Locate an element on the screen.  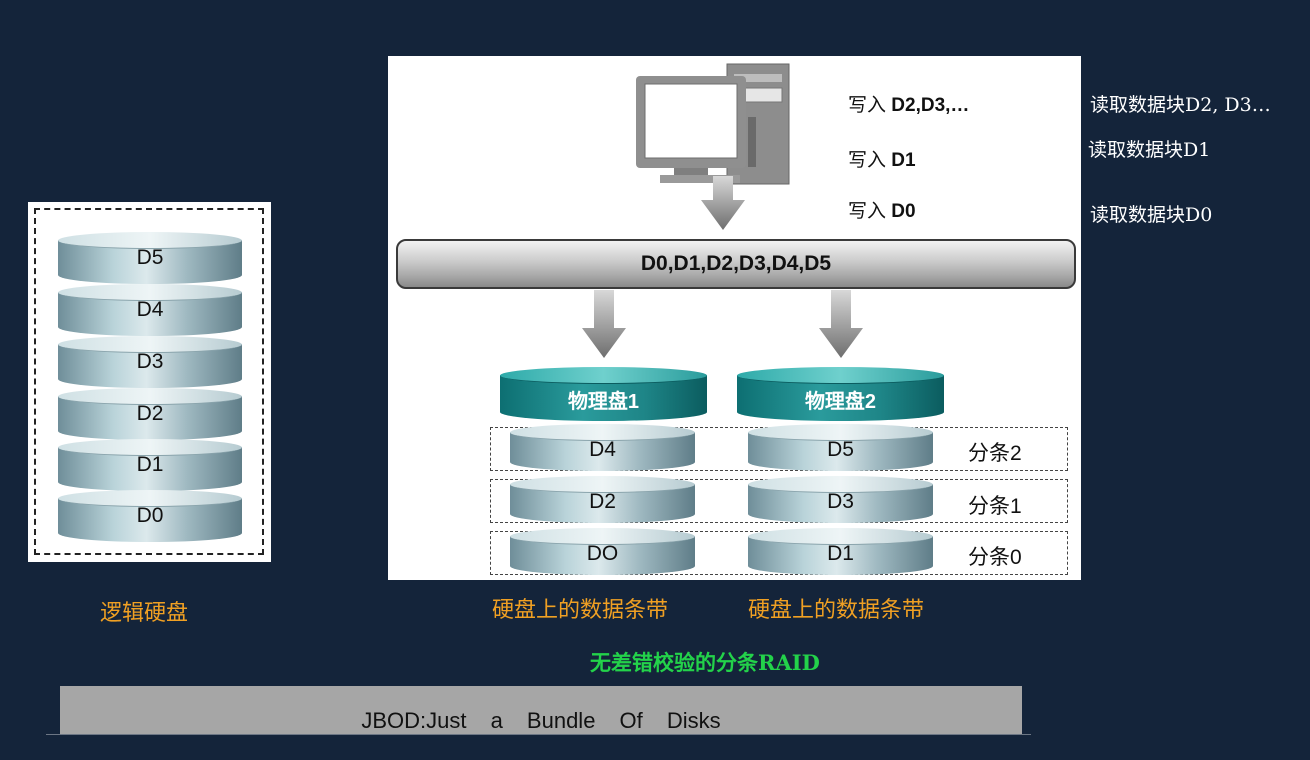
footer-divider is located at coordinates (538, 734).